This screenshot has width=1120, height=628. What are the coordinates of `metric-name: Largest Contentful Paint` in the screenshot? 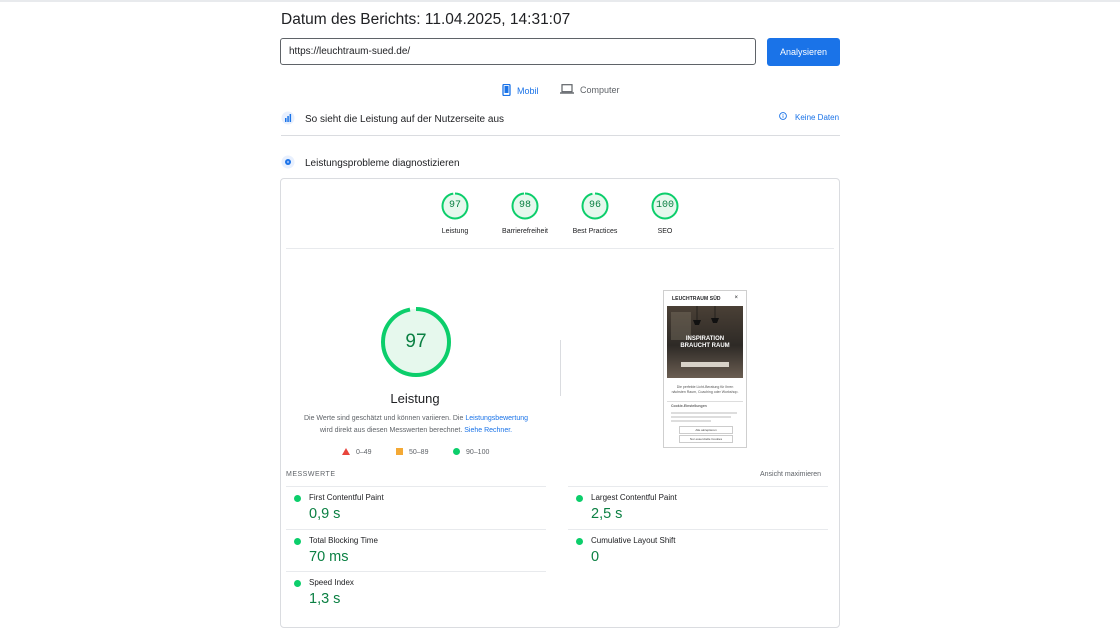 It's located at (634, 497).